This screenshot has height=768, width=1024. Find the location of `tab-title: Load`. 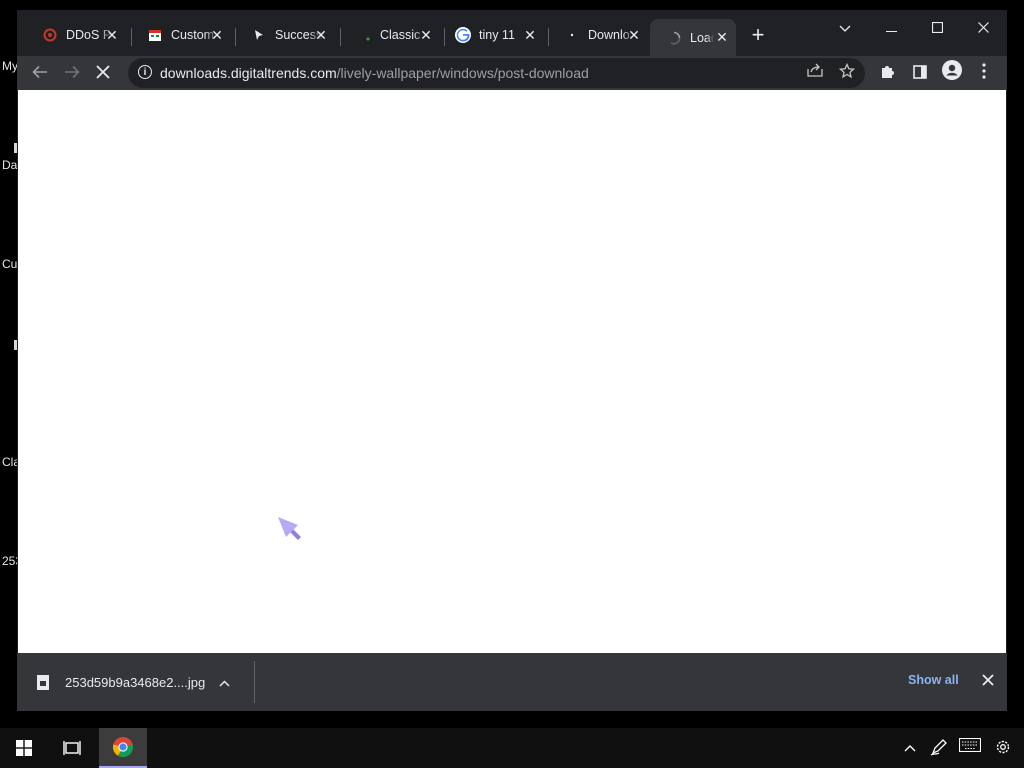

tab-title: Load is located at coordinates (702, 37).